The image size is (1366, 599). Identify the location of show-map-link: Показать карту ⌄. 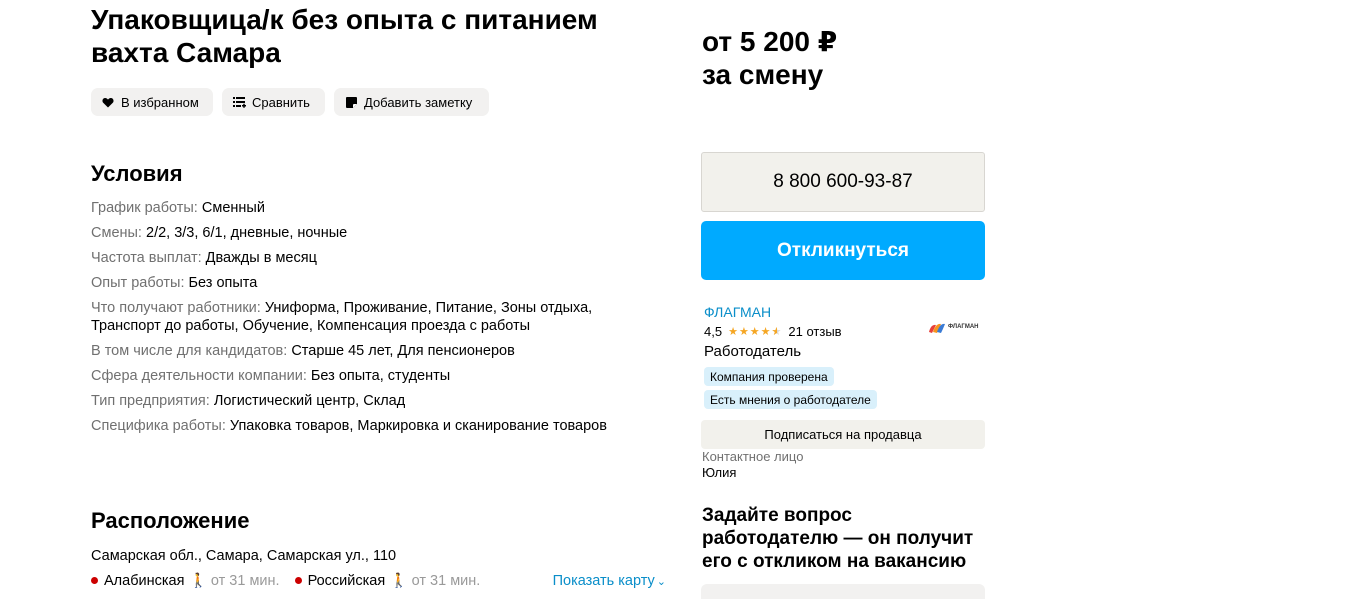
(609, 581).